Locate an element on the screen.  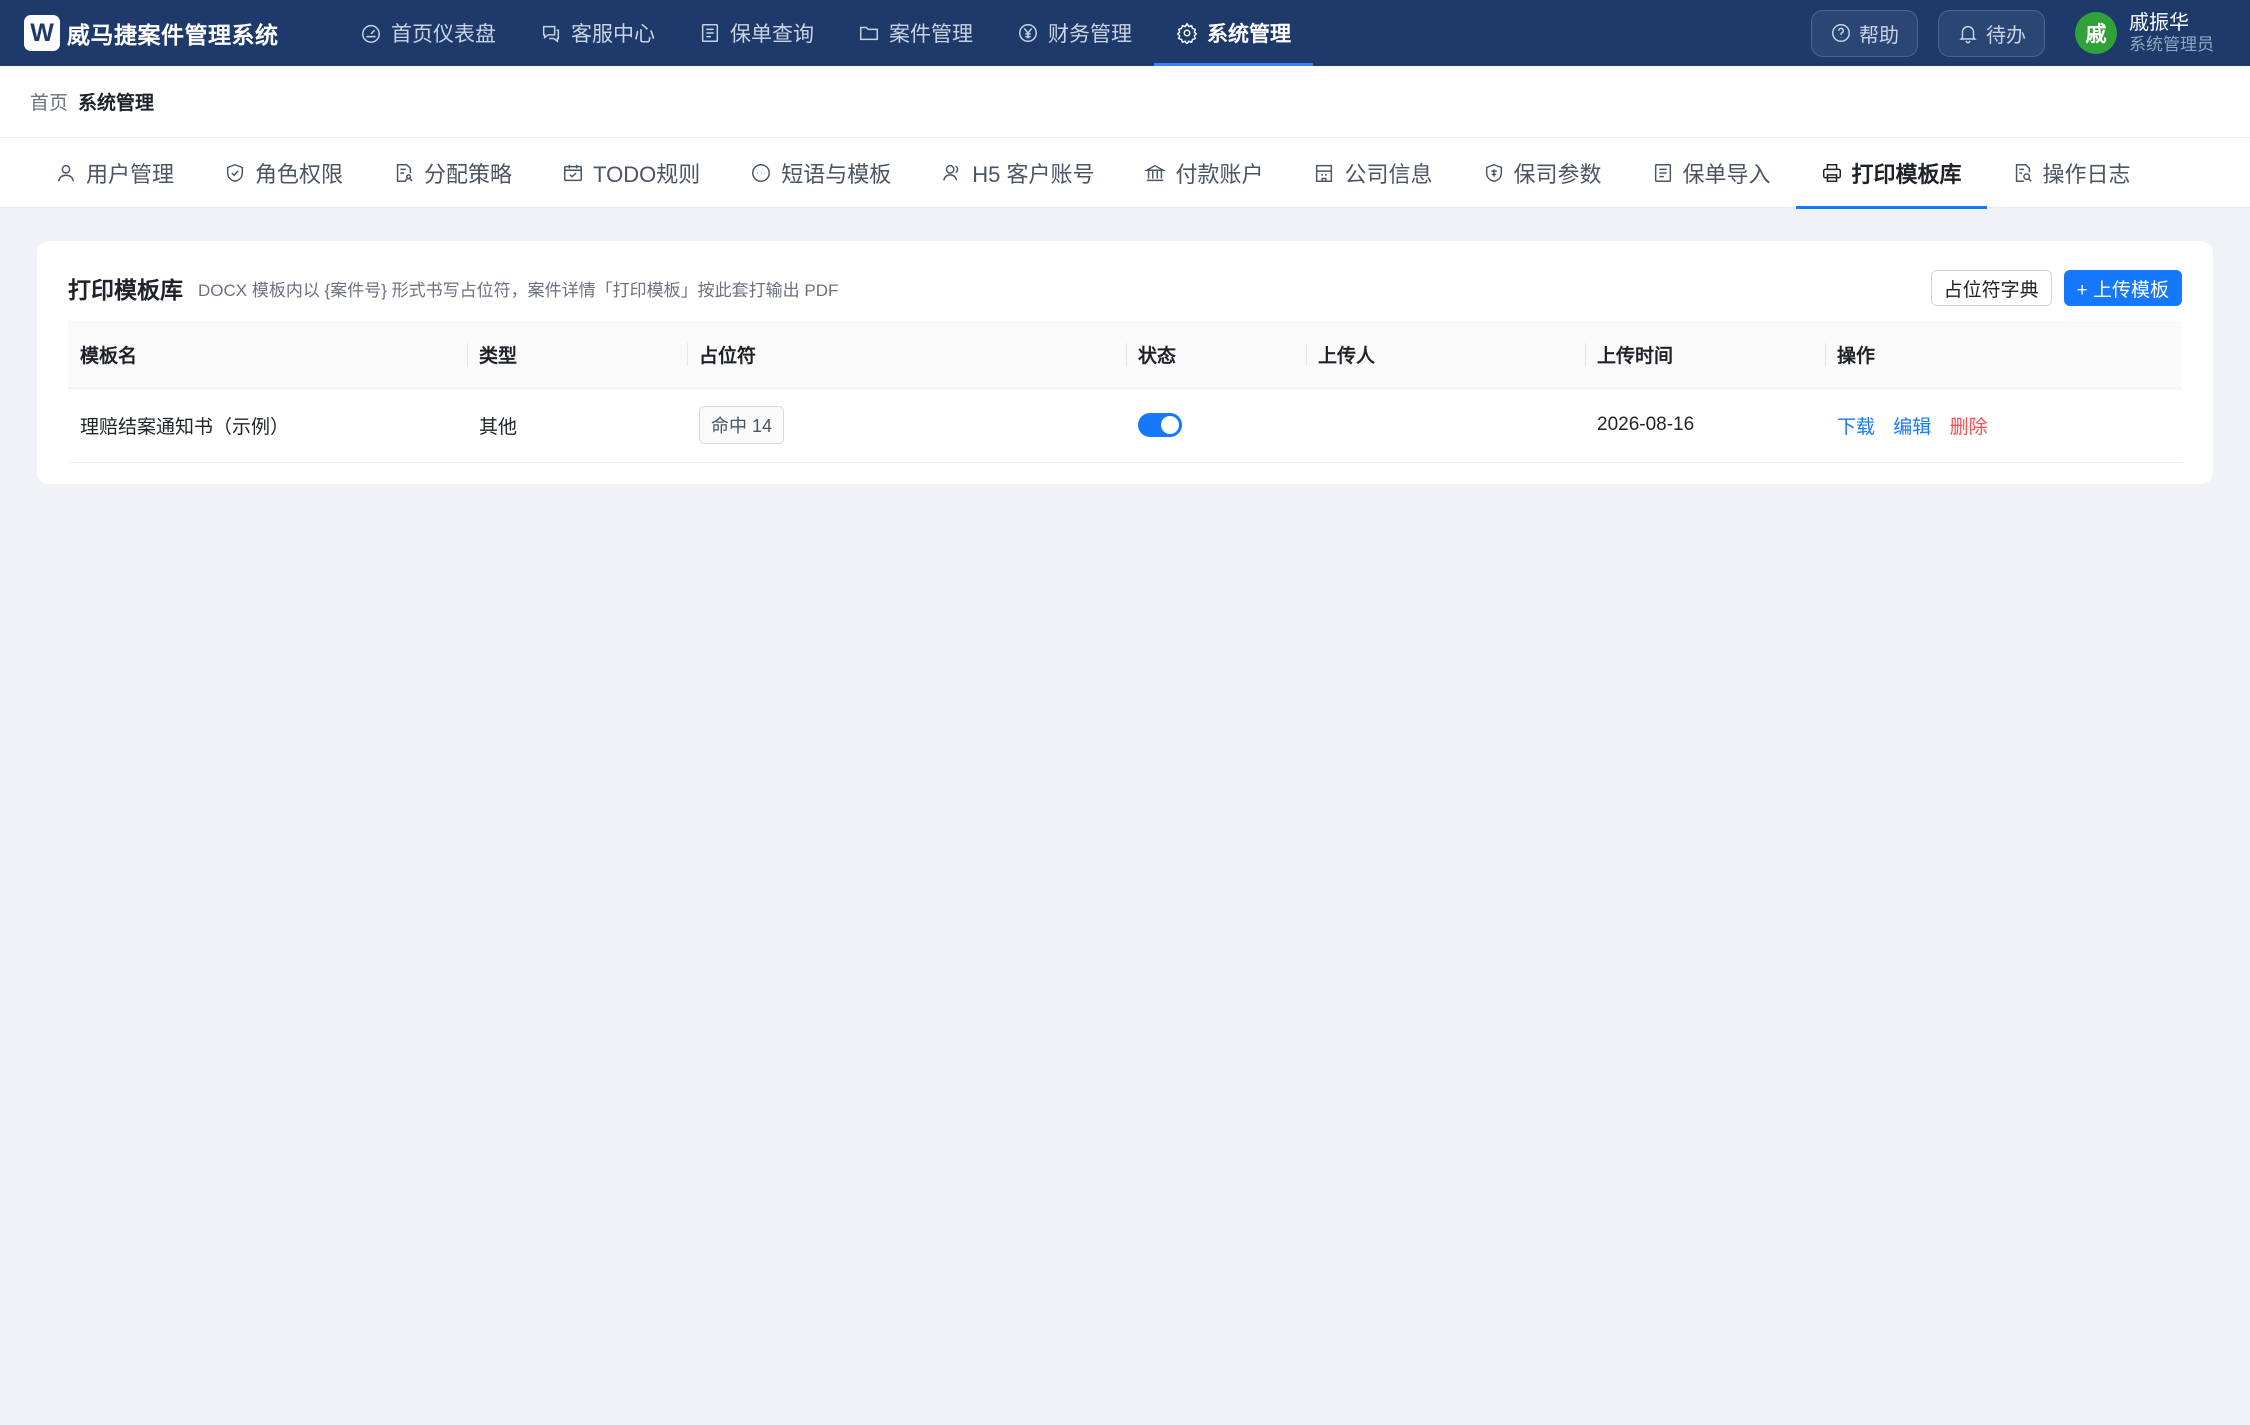
chat-dots-icon is located at coordinates (761, 173).